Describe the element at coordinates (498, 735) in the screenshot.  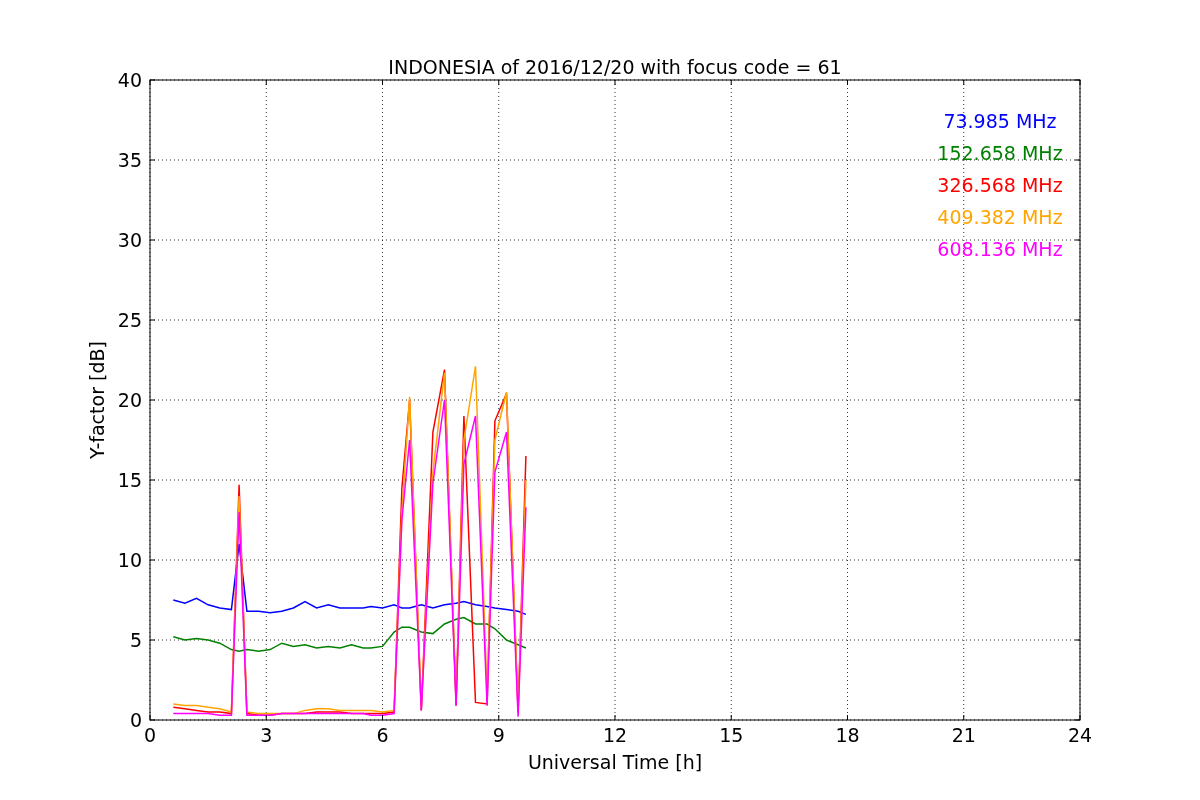
I see `tick-label: 9` at that location.